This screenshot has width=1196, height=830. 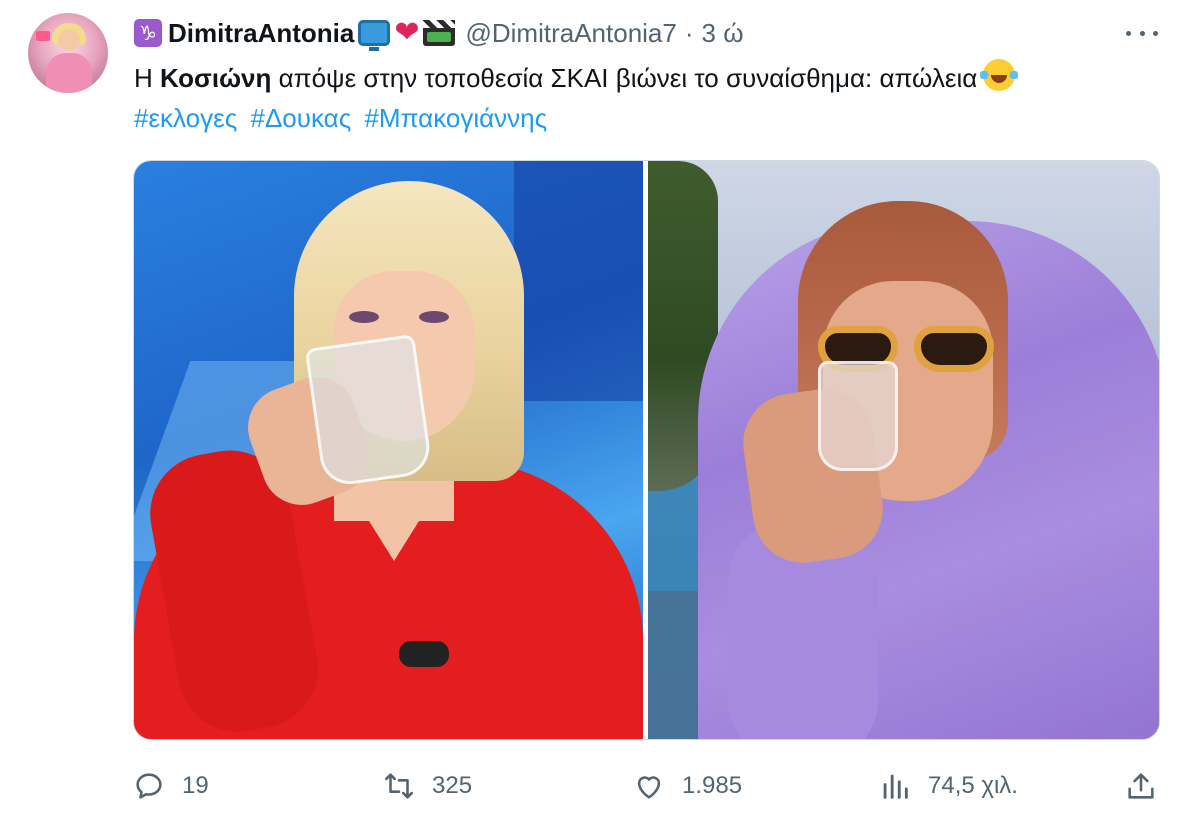 What do you see at coordinates (424, 654) in the screenshot?
I see `lapel-mic` at bounding box center [424, 654].